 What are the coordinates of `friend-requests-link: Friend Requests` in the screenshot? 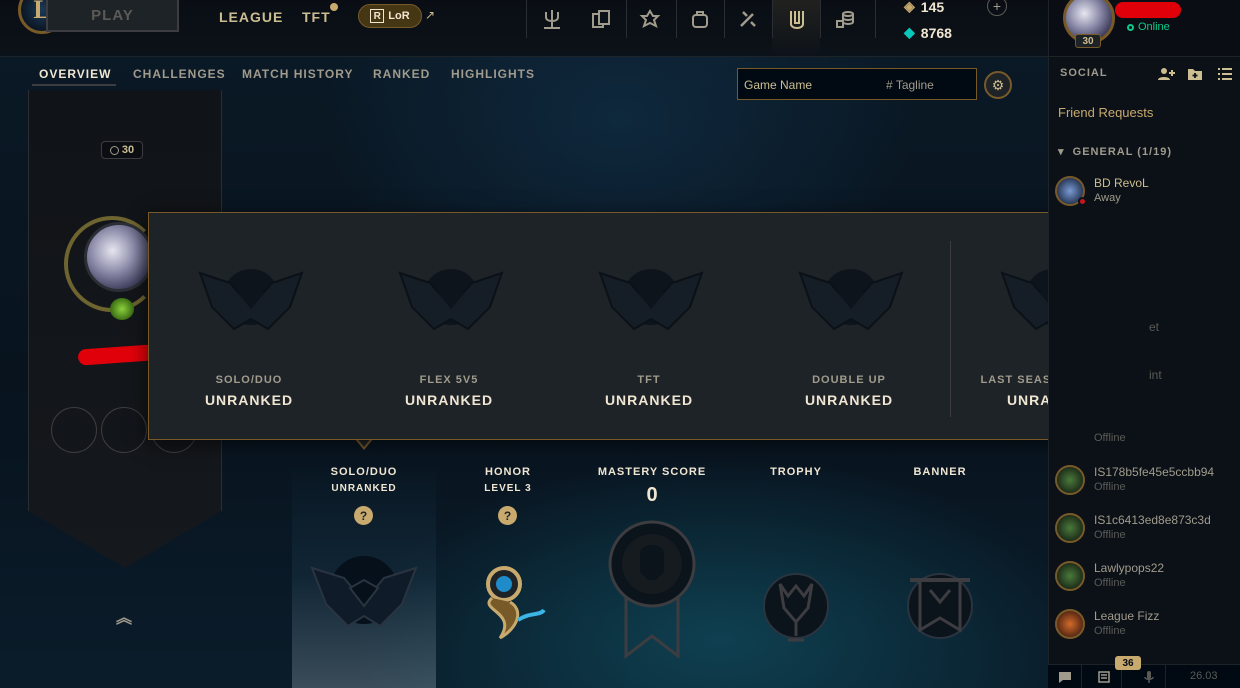 It's located at (1105, 112).